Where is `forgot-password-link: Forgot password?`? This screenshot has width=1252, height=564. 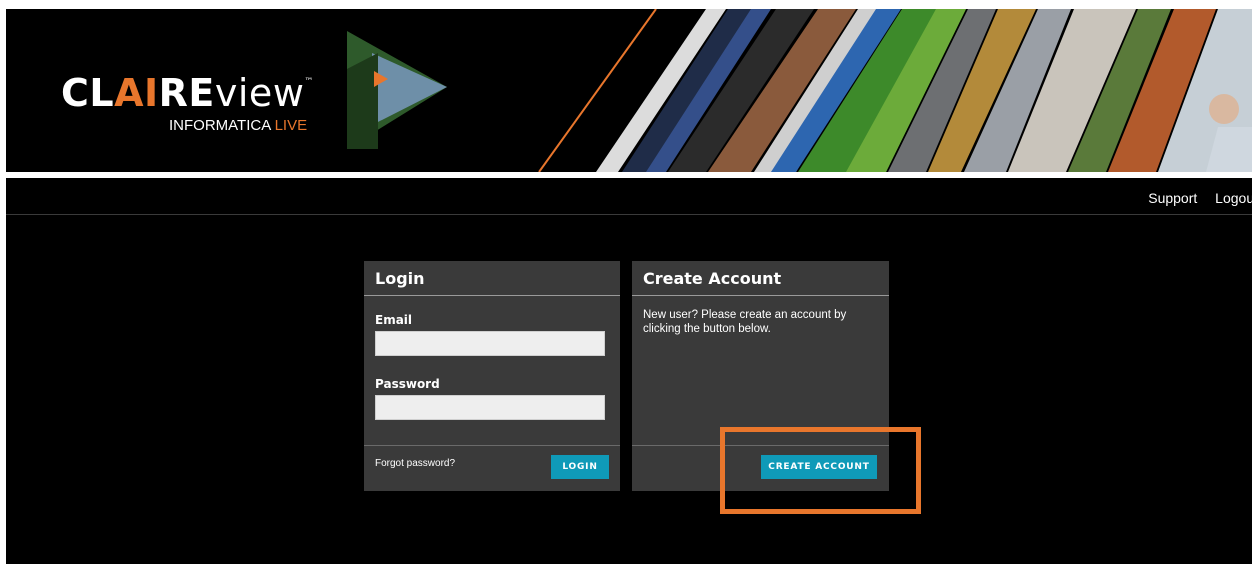
forgot-password-link: Forgot password? is located at coordinates (415, 463).